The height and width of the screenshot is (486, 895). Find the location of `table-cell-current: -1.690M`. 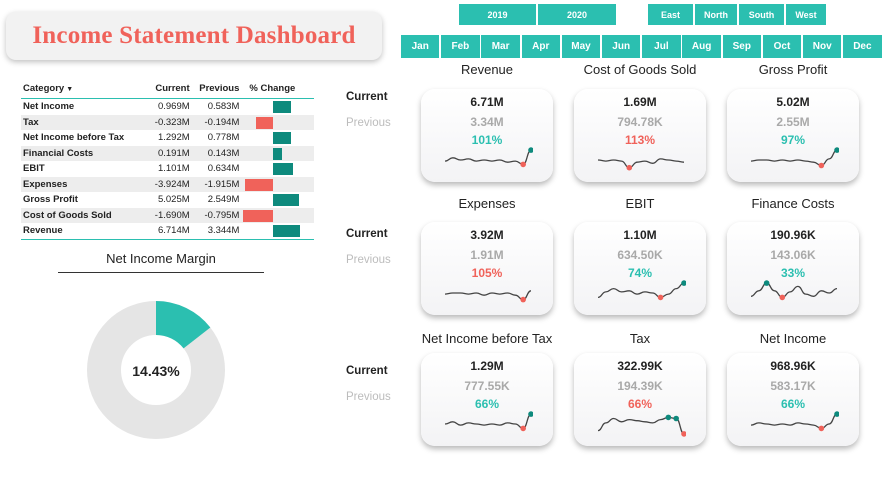

table-cell-current: -1.690M is located at coordinates (167, 215).